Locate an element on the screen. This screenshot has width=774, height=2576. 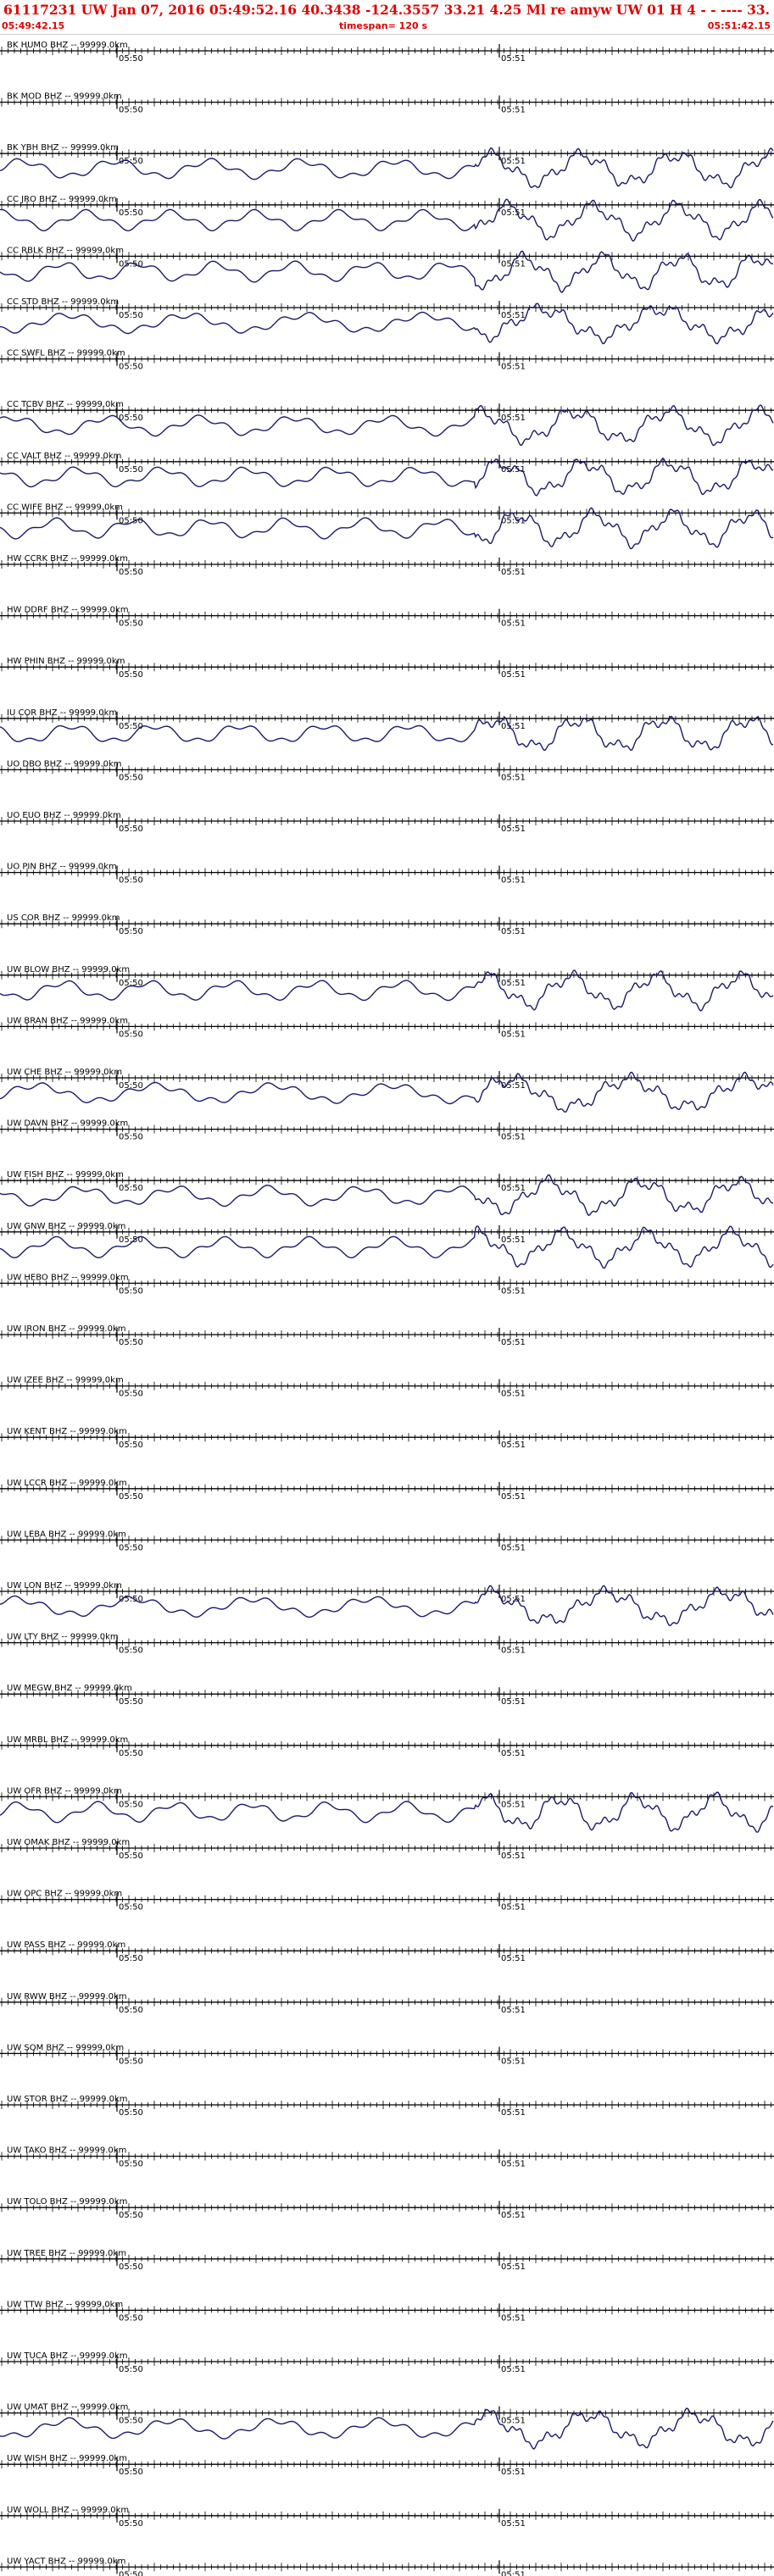
station-row: UW TREE BHZ -- 99999.0km 05:50 05:51 is located at coordinates (387, 2260).